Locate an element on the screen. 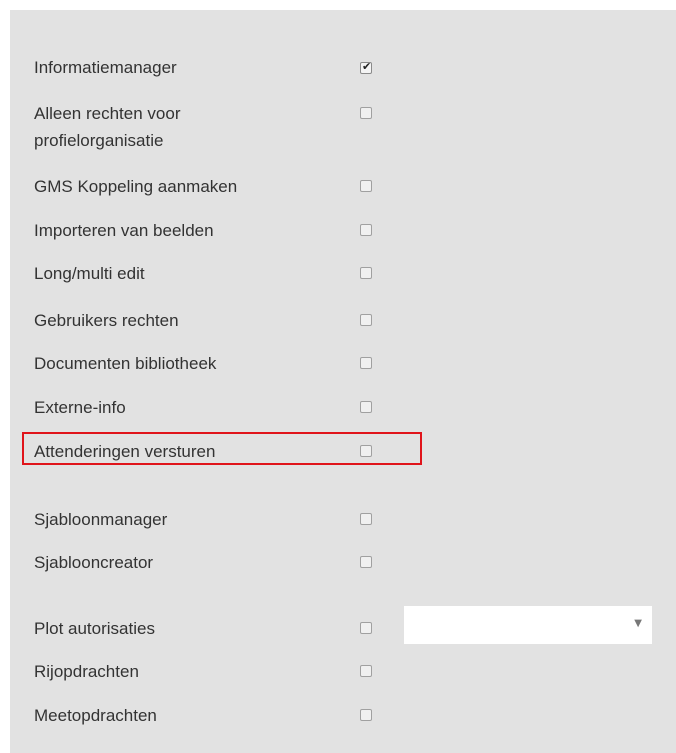  permission-label: Documenten bibliotheek is located at coordinates (125, 363).